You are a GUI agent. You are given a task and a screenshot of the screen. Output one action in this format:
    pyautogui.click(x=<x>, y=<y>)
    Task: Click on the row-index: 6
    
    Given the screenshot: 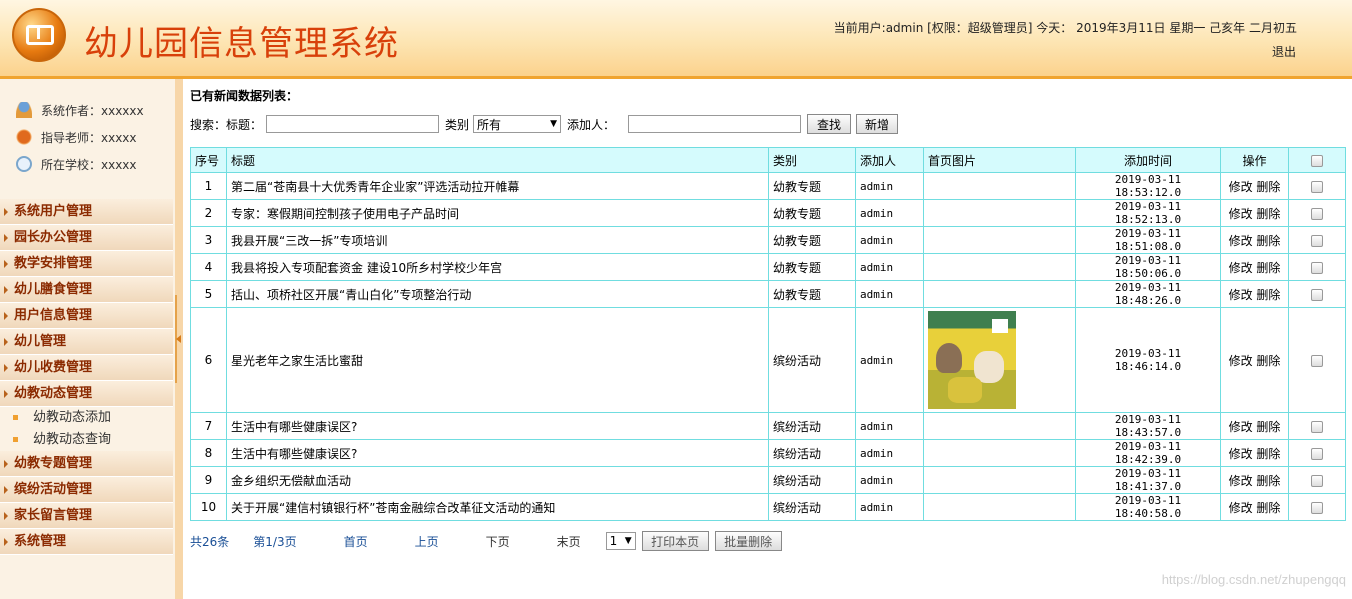 What is the action you would take?
    pyautogui.click(x=208, y=360)
    